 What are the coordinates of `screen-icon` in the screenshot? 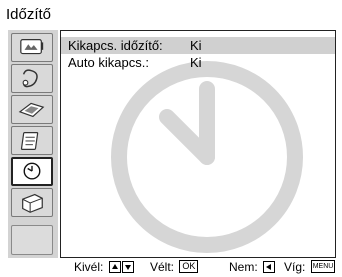 It's located at (31, 110).